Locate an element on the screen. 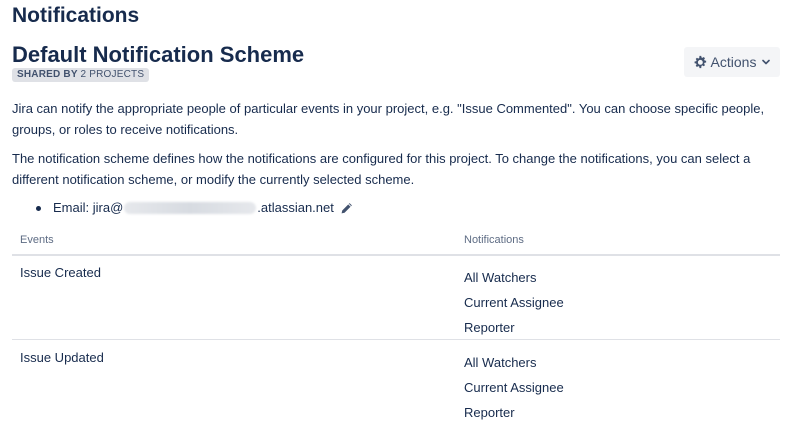  scheme-title: Default Notification Scheme is located at coordinates (158, 54).